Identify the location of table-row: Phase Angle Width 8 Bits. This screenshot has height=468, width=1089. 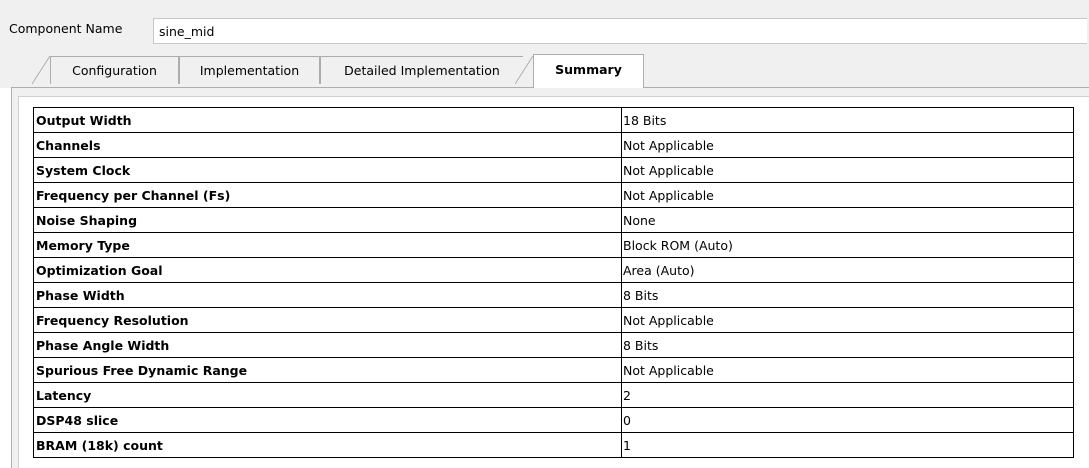
(553, 345).